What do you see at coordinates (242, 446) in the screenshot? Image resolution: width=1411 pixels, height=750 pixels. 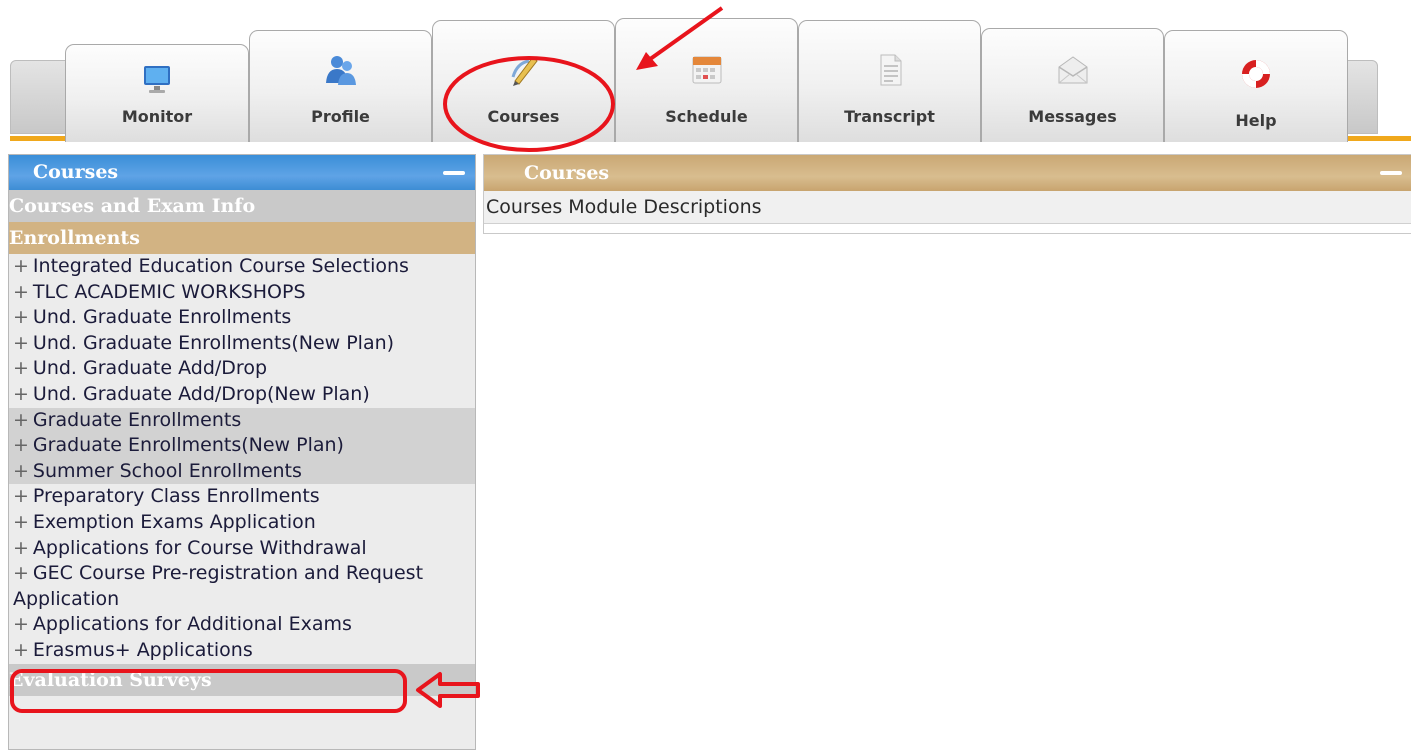 I see `menu-item: + Graduate Enrollments(New Plan)` at bounding box center [242, 446].